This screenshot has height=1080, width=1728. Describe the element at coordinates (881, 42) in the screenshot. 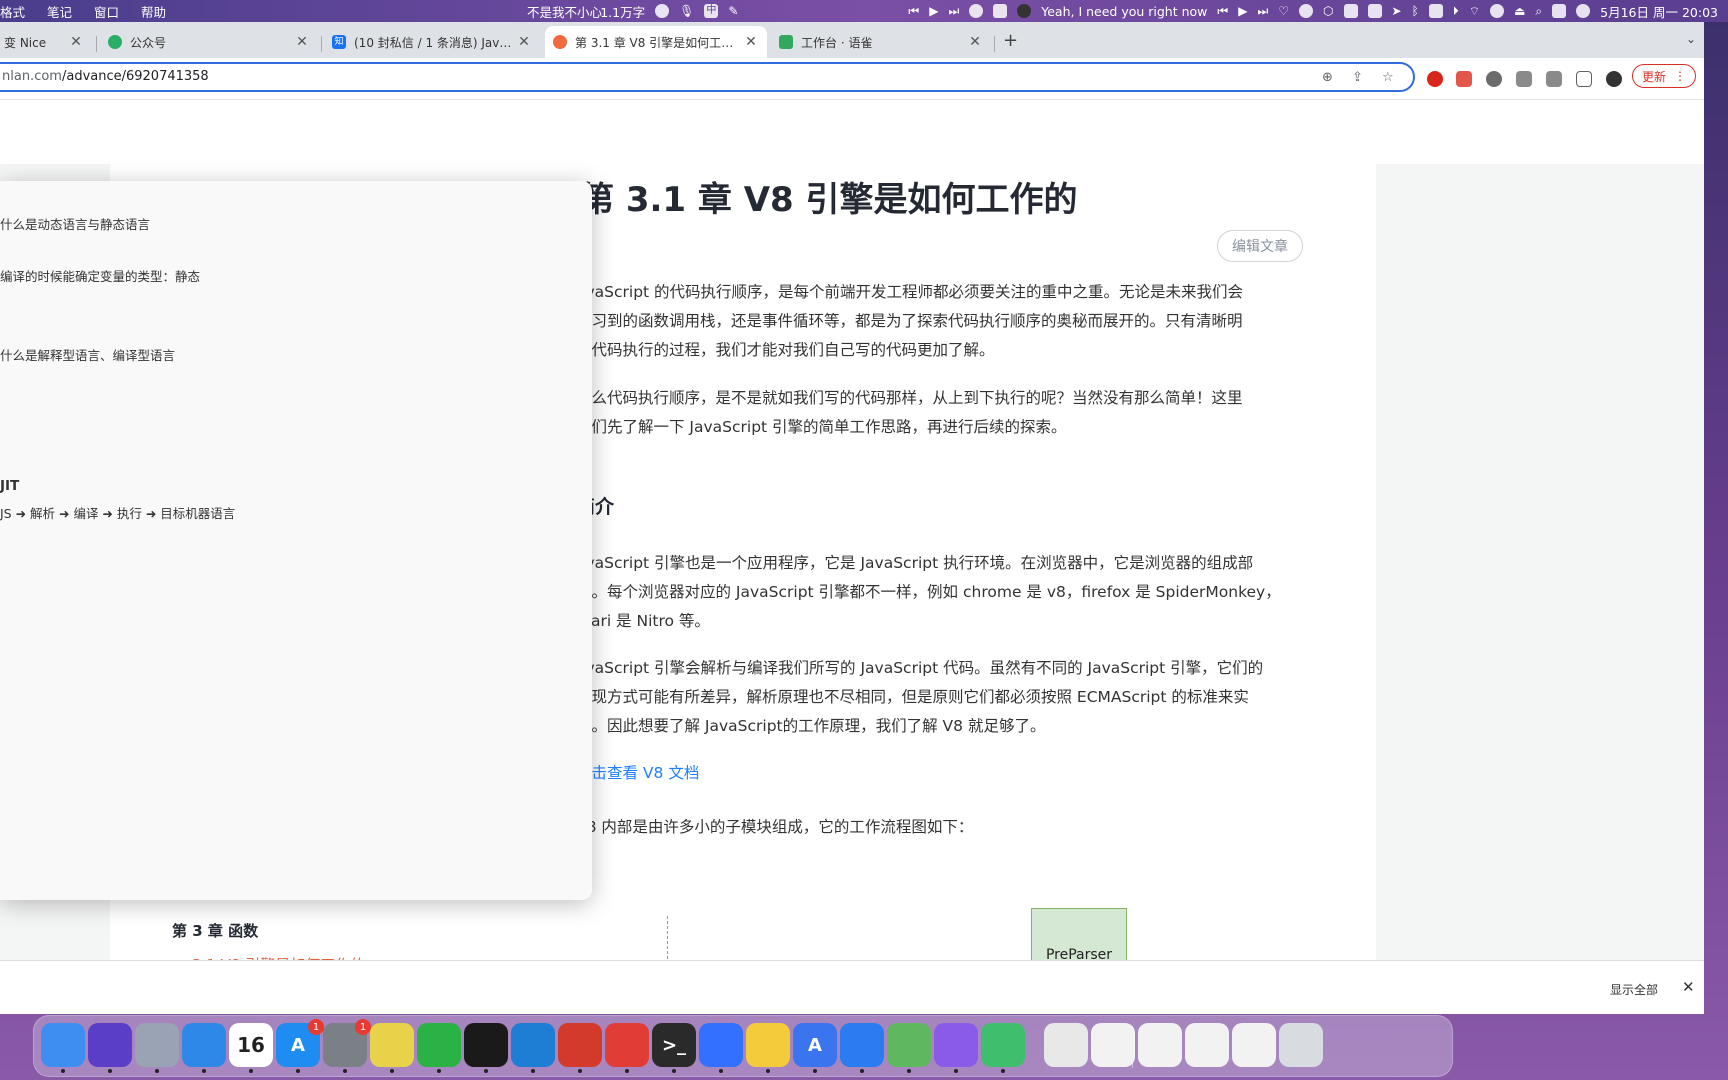

I see `tab-4: 工作台 · 语雀 ✕` at that location.